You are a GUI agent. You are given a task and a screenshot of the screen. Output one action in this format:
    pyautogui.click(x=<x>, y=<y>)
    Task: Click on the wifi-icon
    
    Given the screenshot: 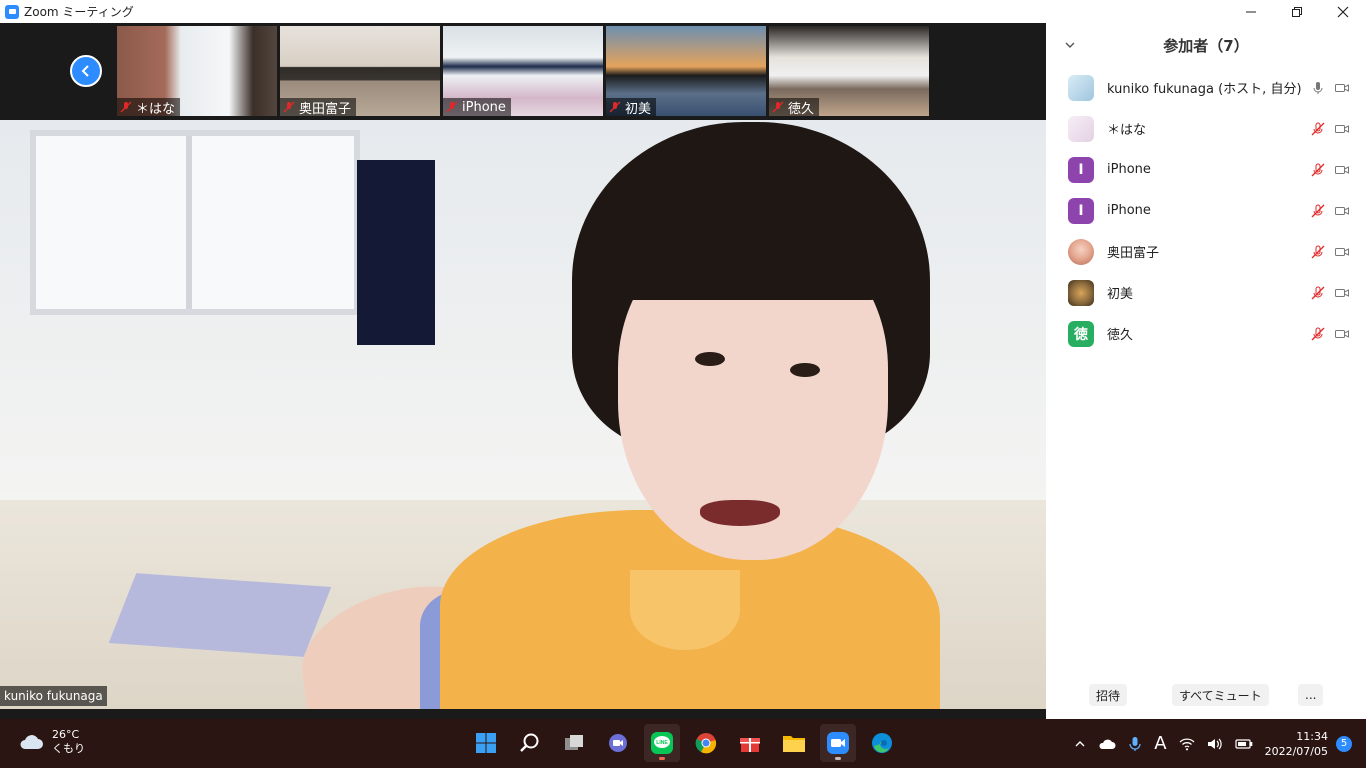 What is the action you would take?
    pyautogui.click(x=1187, y=743)
    